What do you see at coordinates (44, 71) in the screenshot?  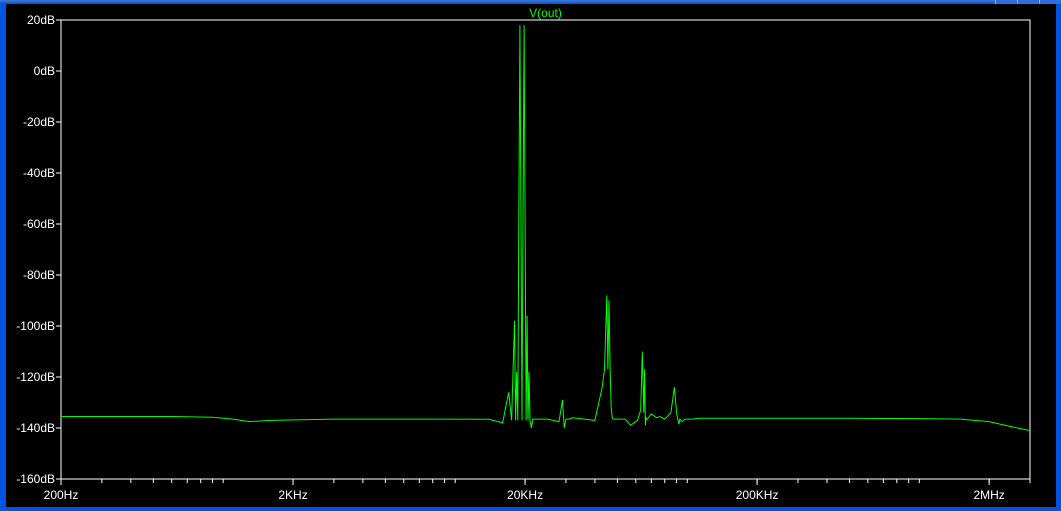 I see `y-tick-label: 0dB` at bounding box center [44, 71].